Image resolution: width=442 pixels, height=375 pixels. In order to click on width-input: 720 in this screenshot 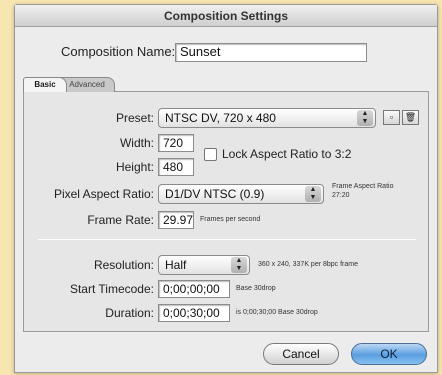, I will do `click(176, 143)`.